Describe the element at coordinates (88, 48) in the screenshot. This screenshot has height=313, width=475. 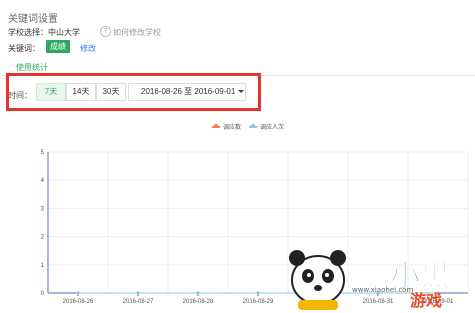
I see `edit-keyword-link: 修改` at that location.